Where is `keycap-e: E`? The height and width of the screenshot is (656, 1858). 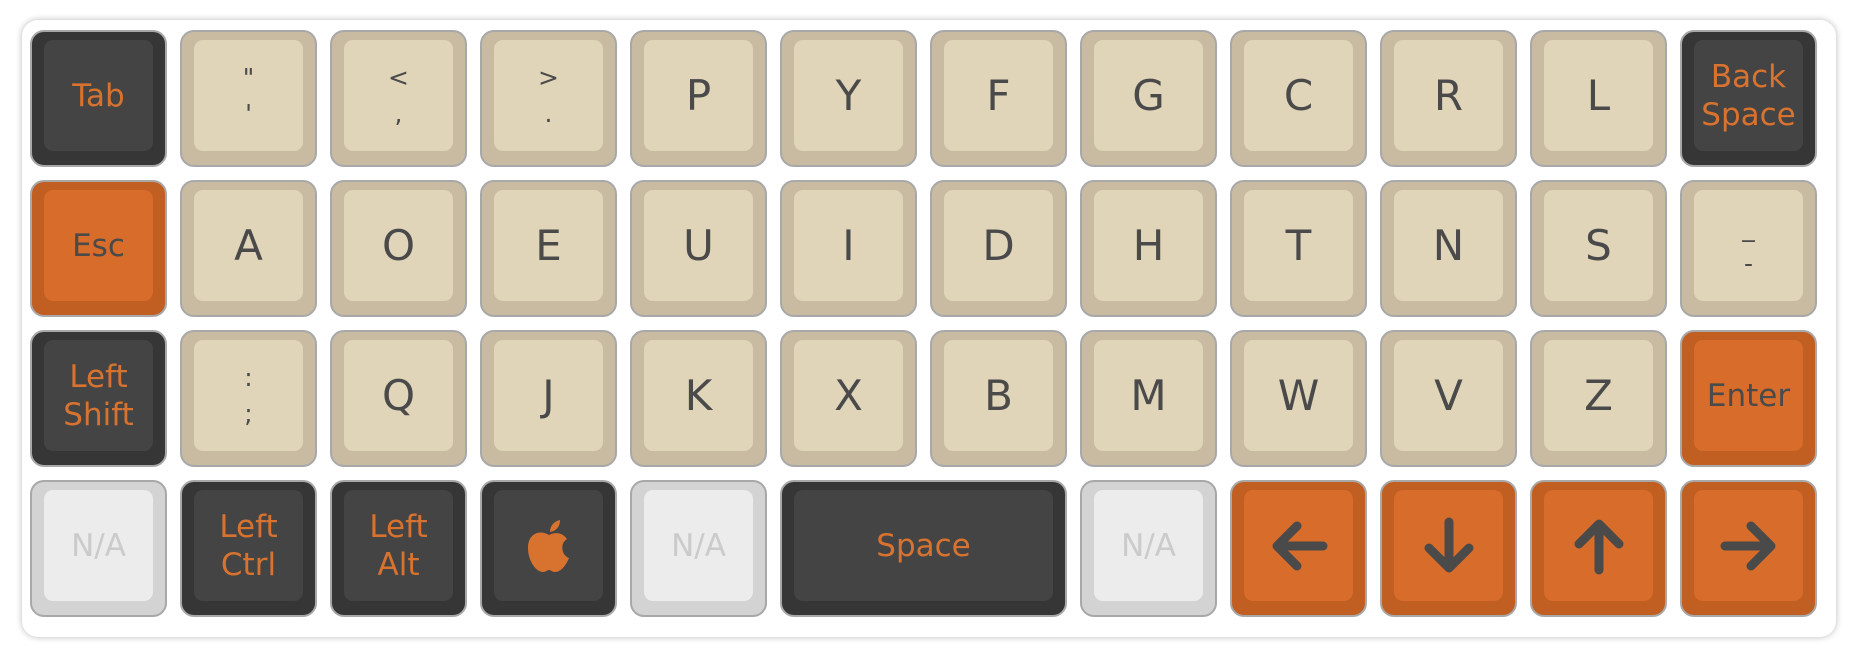
keycap-e: E is located at coordinates (548, 245).